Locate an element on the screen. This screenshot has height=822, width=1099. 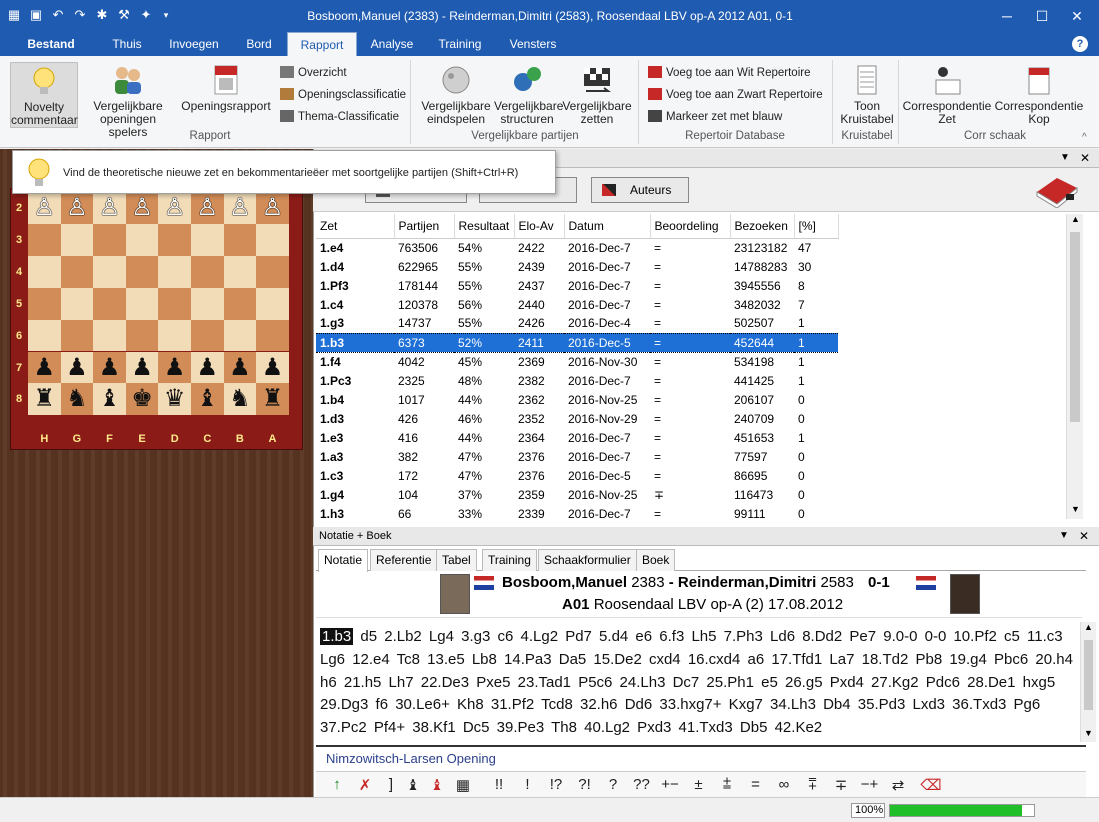
help-icon: ? is located at coordinates (1080, 44).